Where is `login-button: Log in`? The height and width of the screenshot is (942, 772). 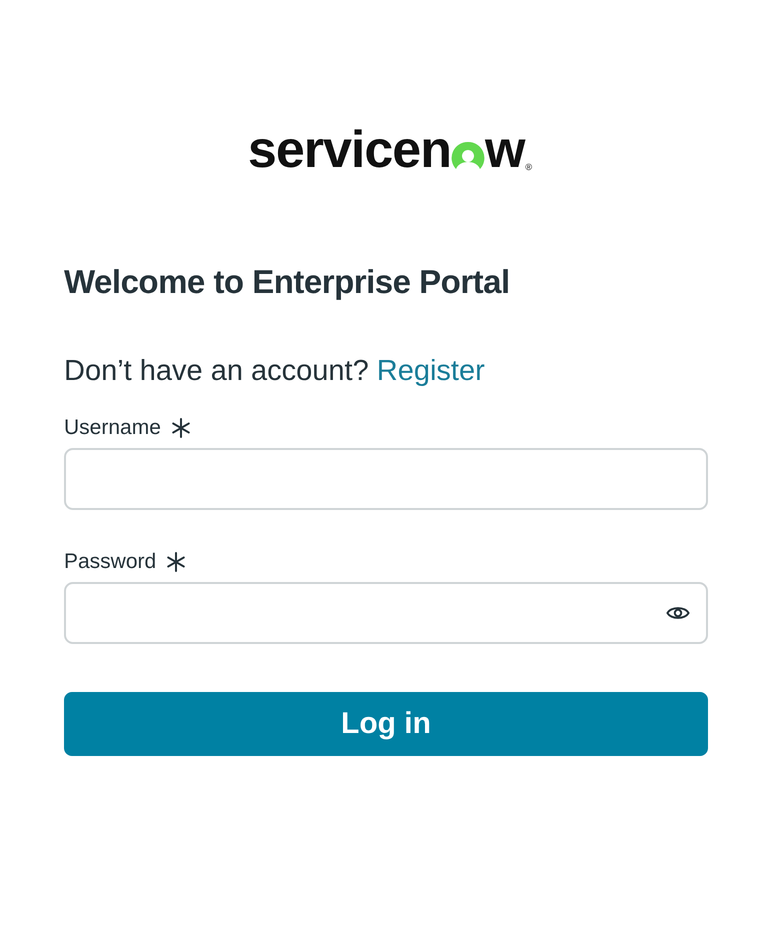
login-button: Log in is located at coordinates (386, 724).